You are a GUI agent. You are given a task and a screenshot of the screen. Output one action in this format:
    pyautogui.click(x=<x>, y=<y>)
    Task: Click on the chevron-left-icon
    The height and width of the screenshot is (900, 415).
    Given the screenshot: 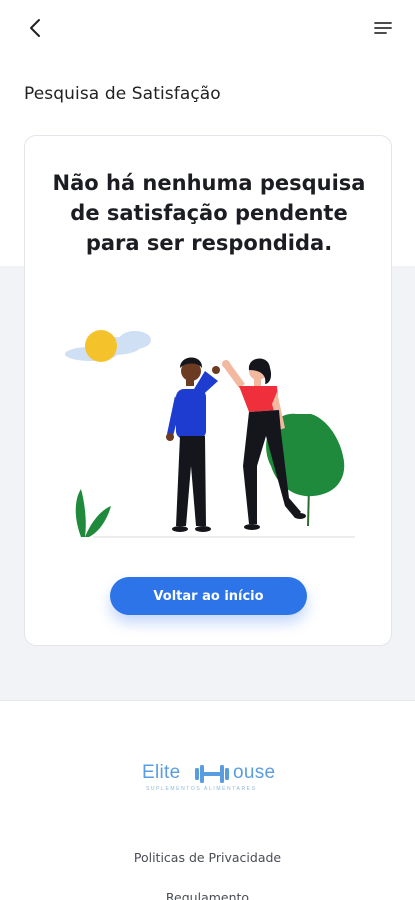 What is the action you would take?
    pyautogui.click(x=35, y=28)
    